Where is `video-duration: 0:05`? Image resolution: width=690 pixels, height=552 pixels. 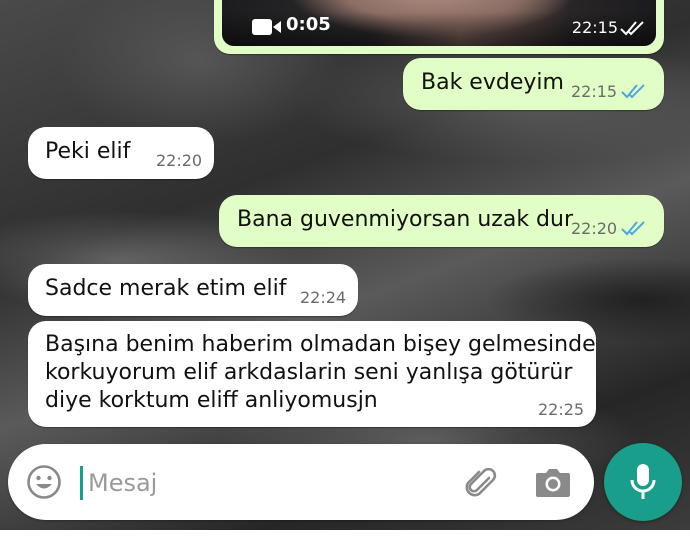
video-duration: 0:05 is located at coordinates (308, 24).